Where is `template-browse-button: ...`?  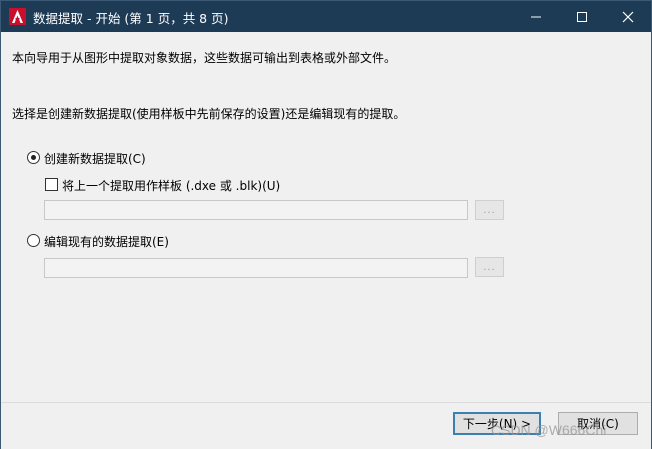
template-browse-button: ... is located at coordinates (489, 210).